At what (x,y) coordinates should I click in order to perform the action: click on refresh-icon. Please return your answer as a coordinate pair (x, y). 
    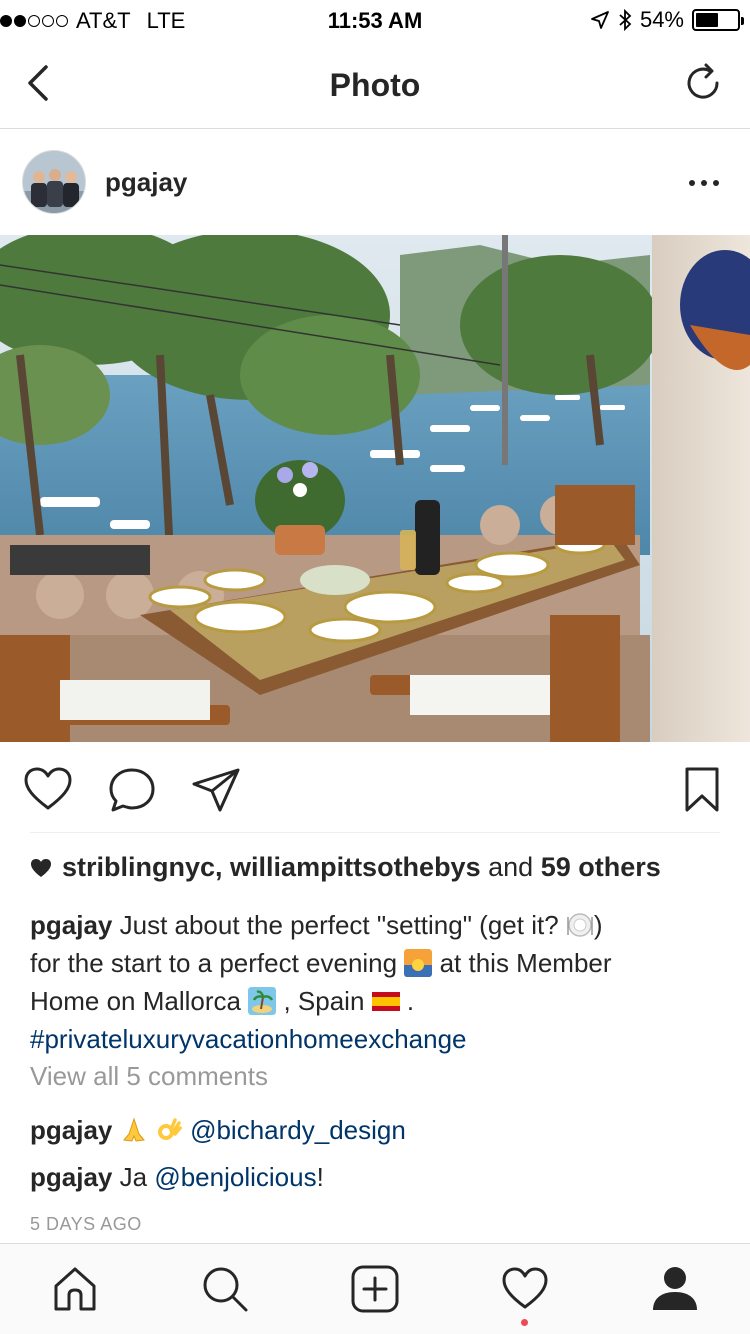
    Looking at the image, I should click on (703, 83).